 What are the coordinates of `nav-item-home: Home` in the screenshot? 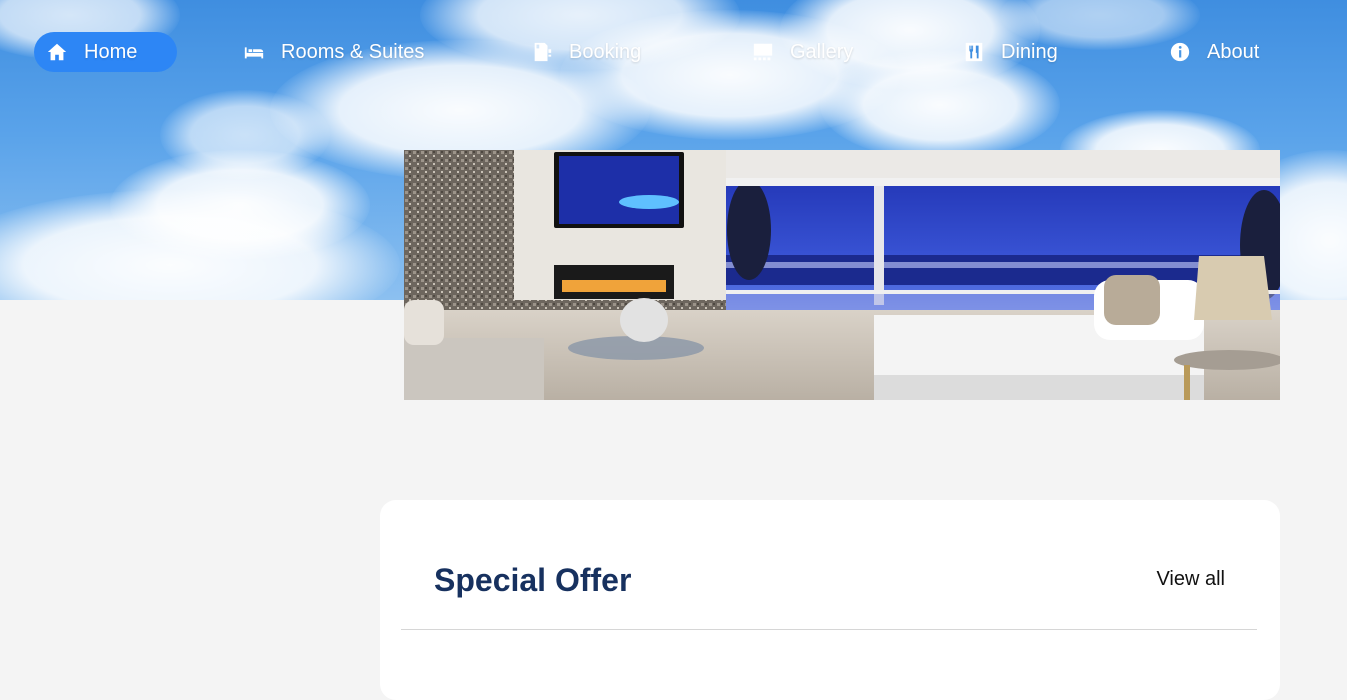 It's located at (106, 52).